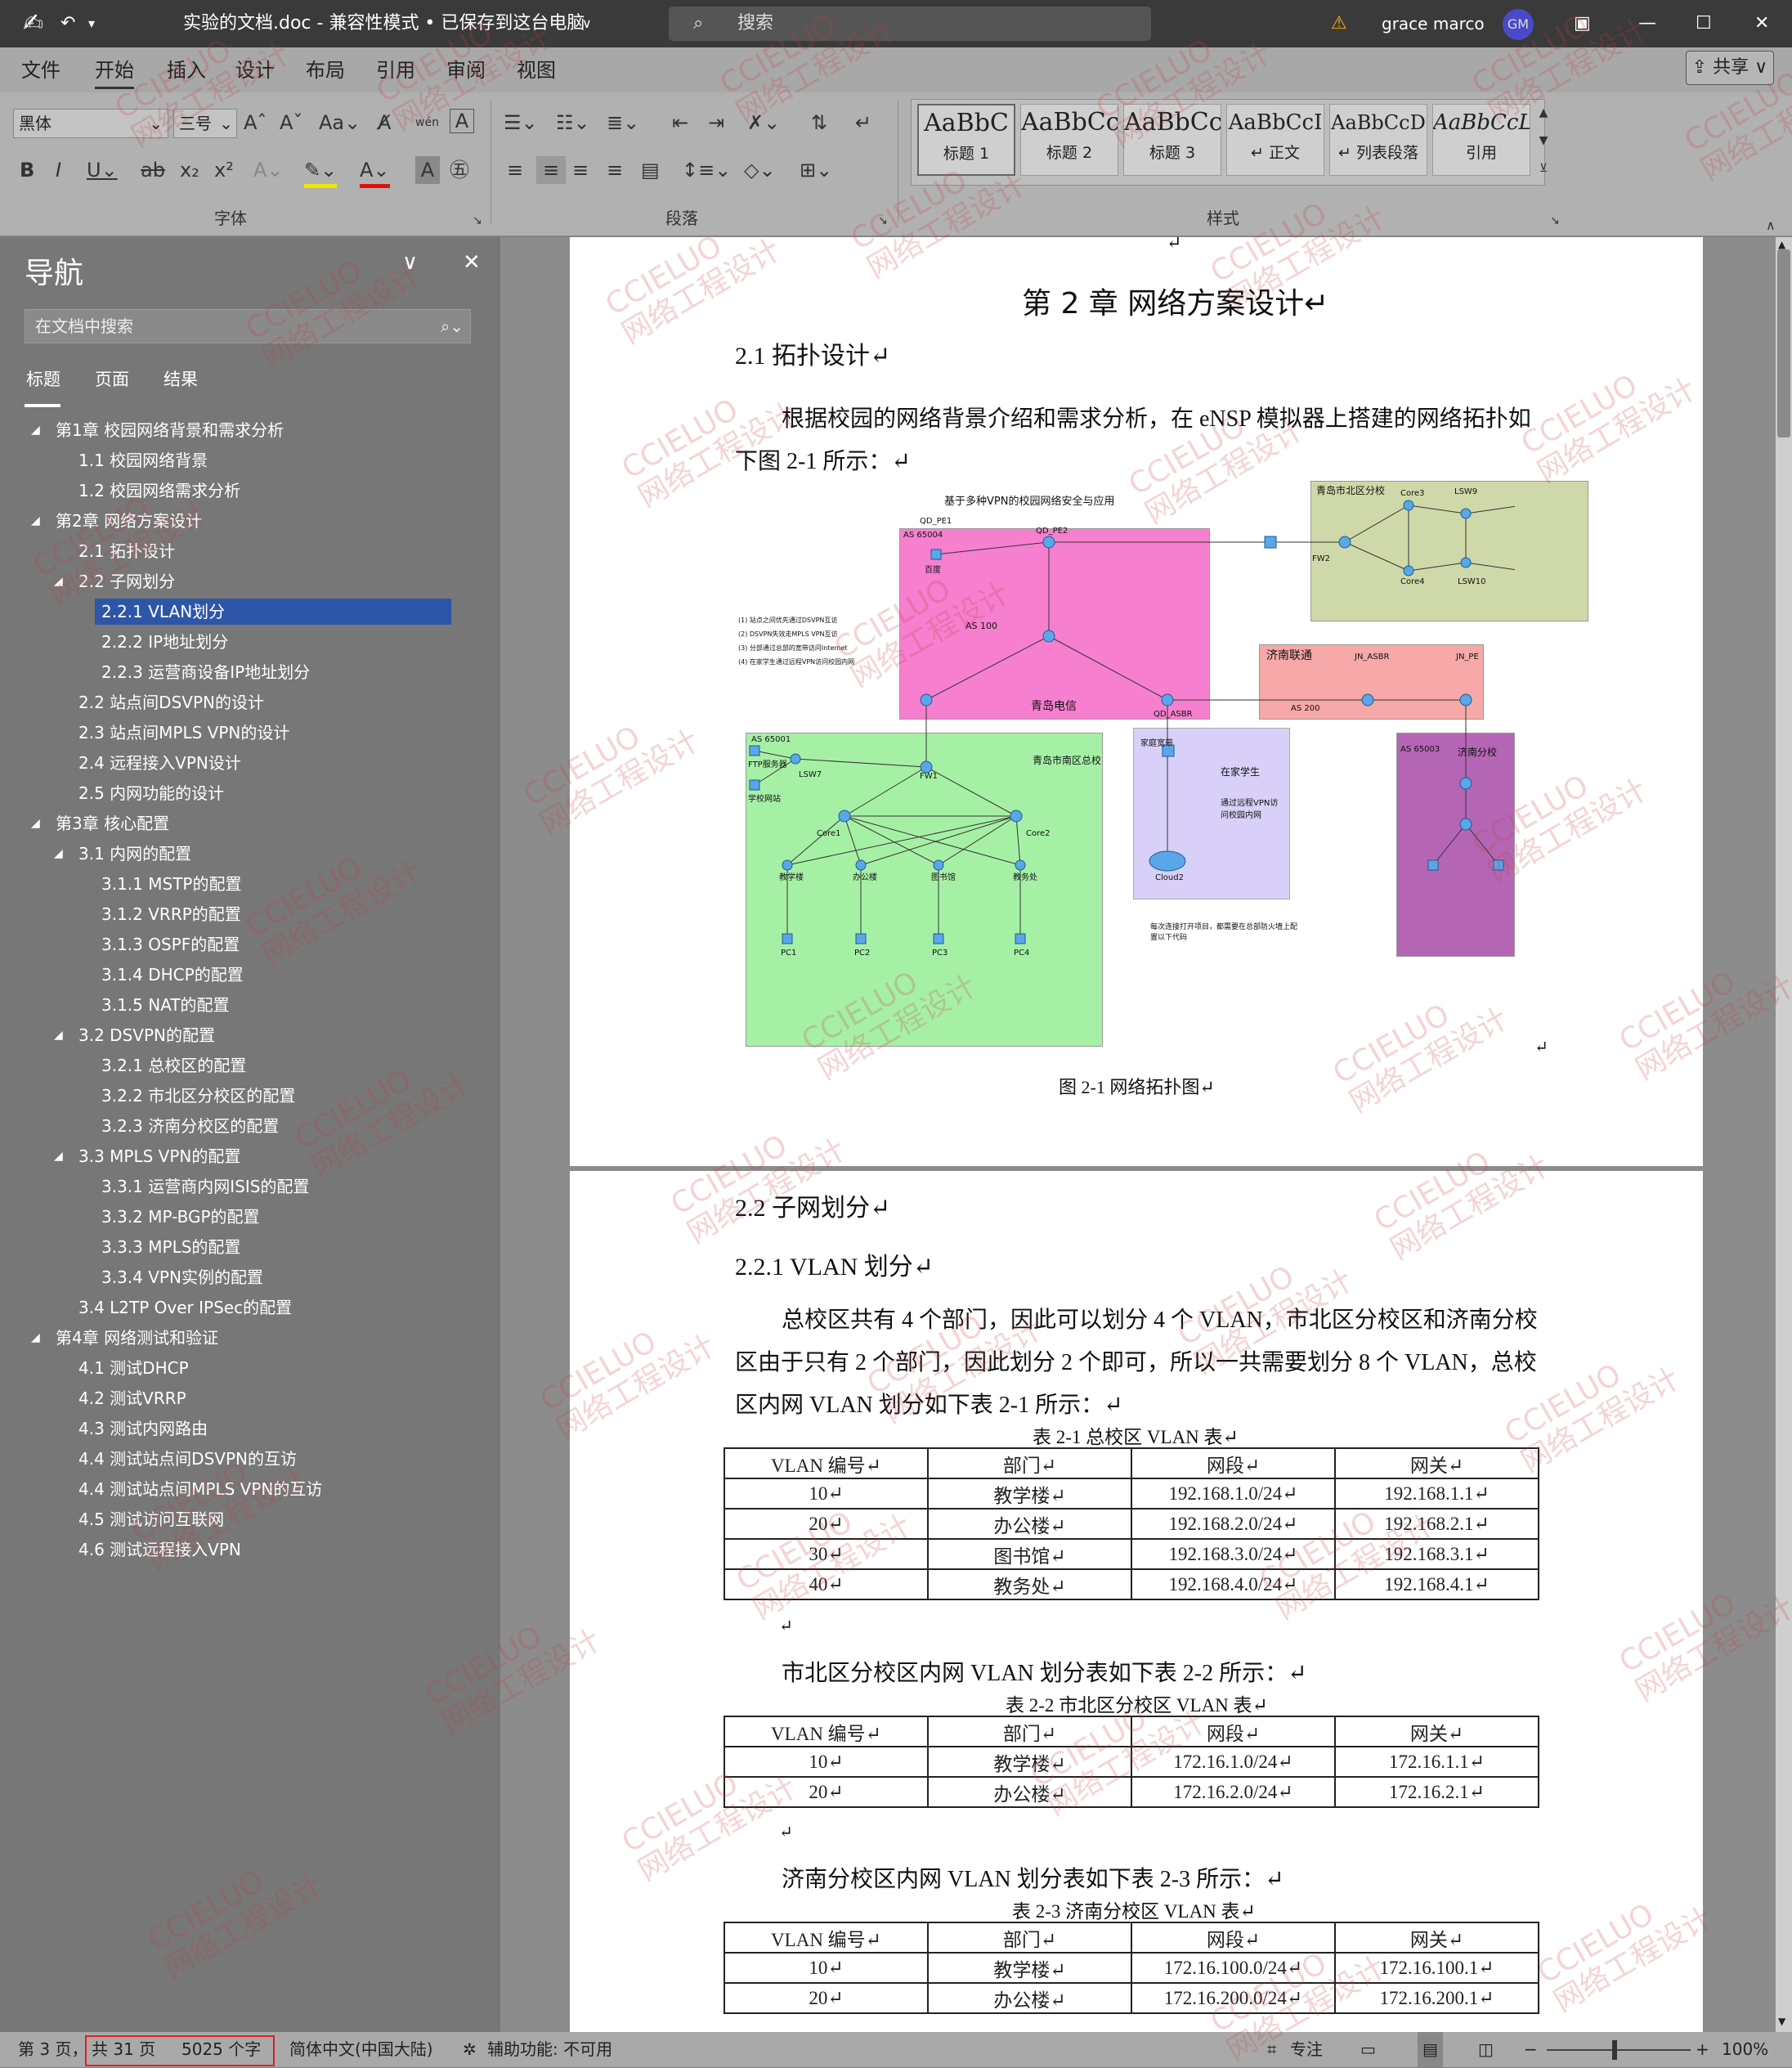 The width and height of the screenshot is (1792, 2068). Describe the element at coordinates (680, 123) in the screenshot. I see `decrease-indent-icon: ⇤` at that location.